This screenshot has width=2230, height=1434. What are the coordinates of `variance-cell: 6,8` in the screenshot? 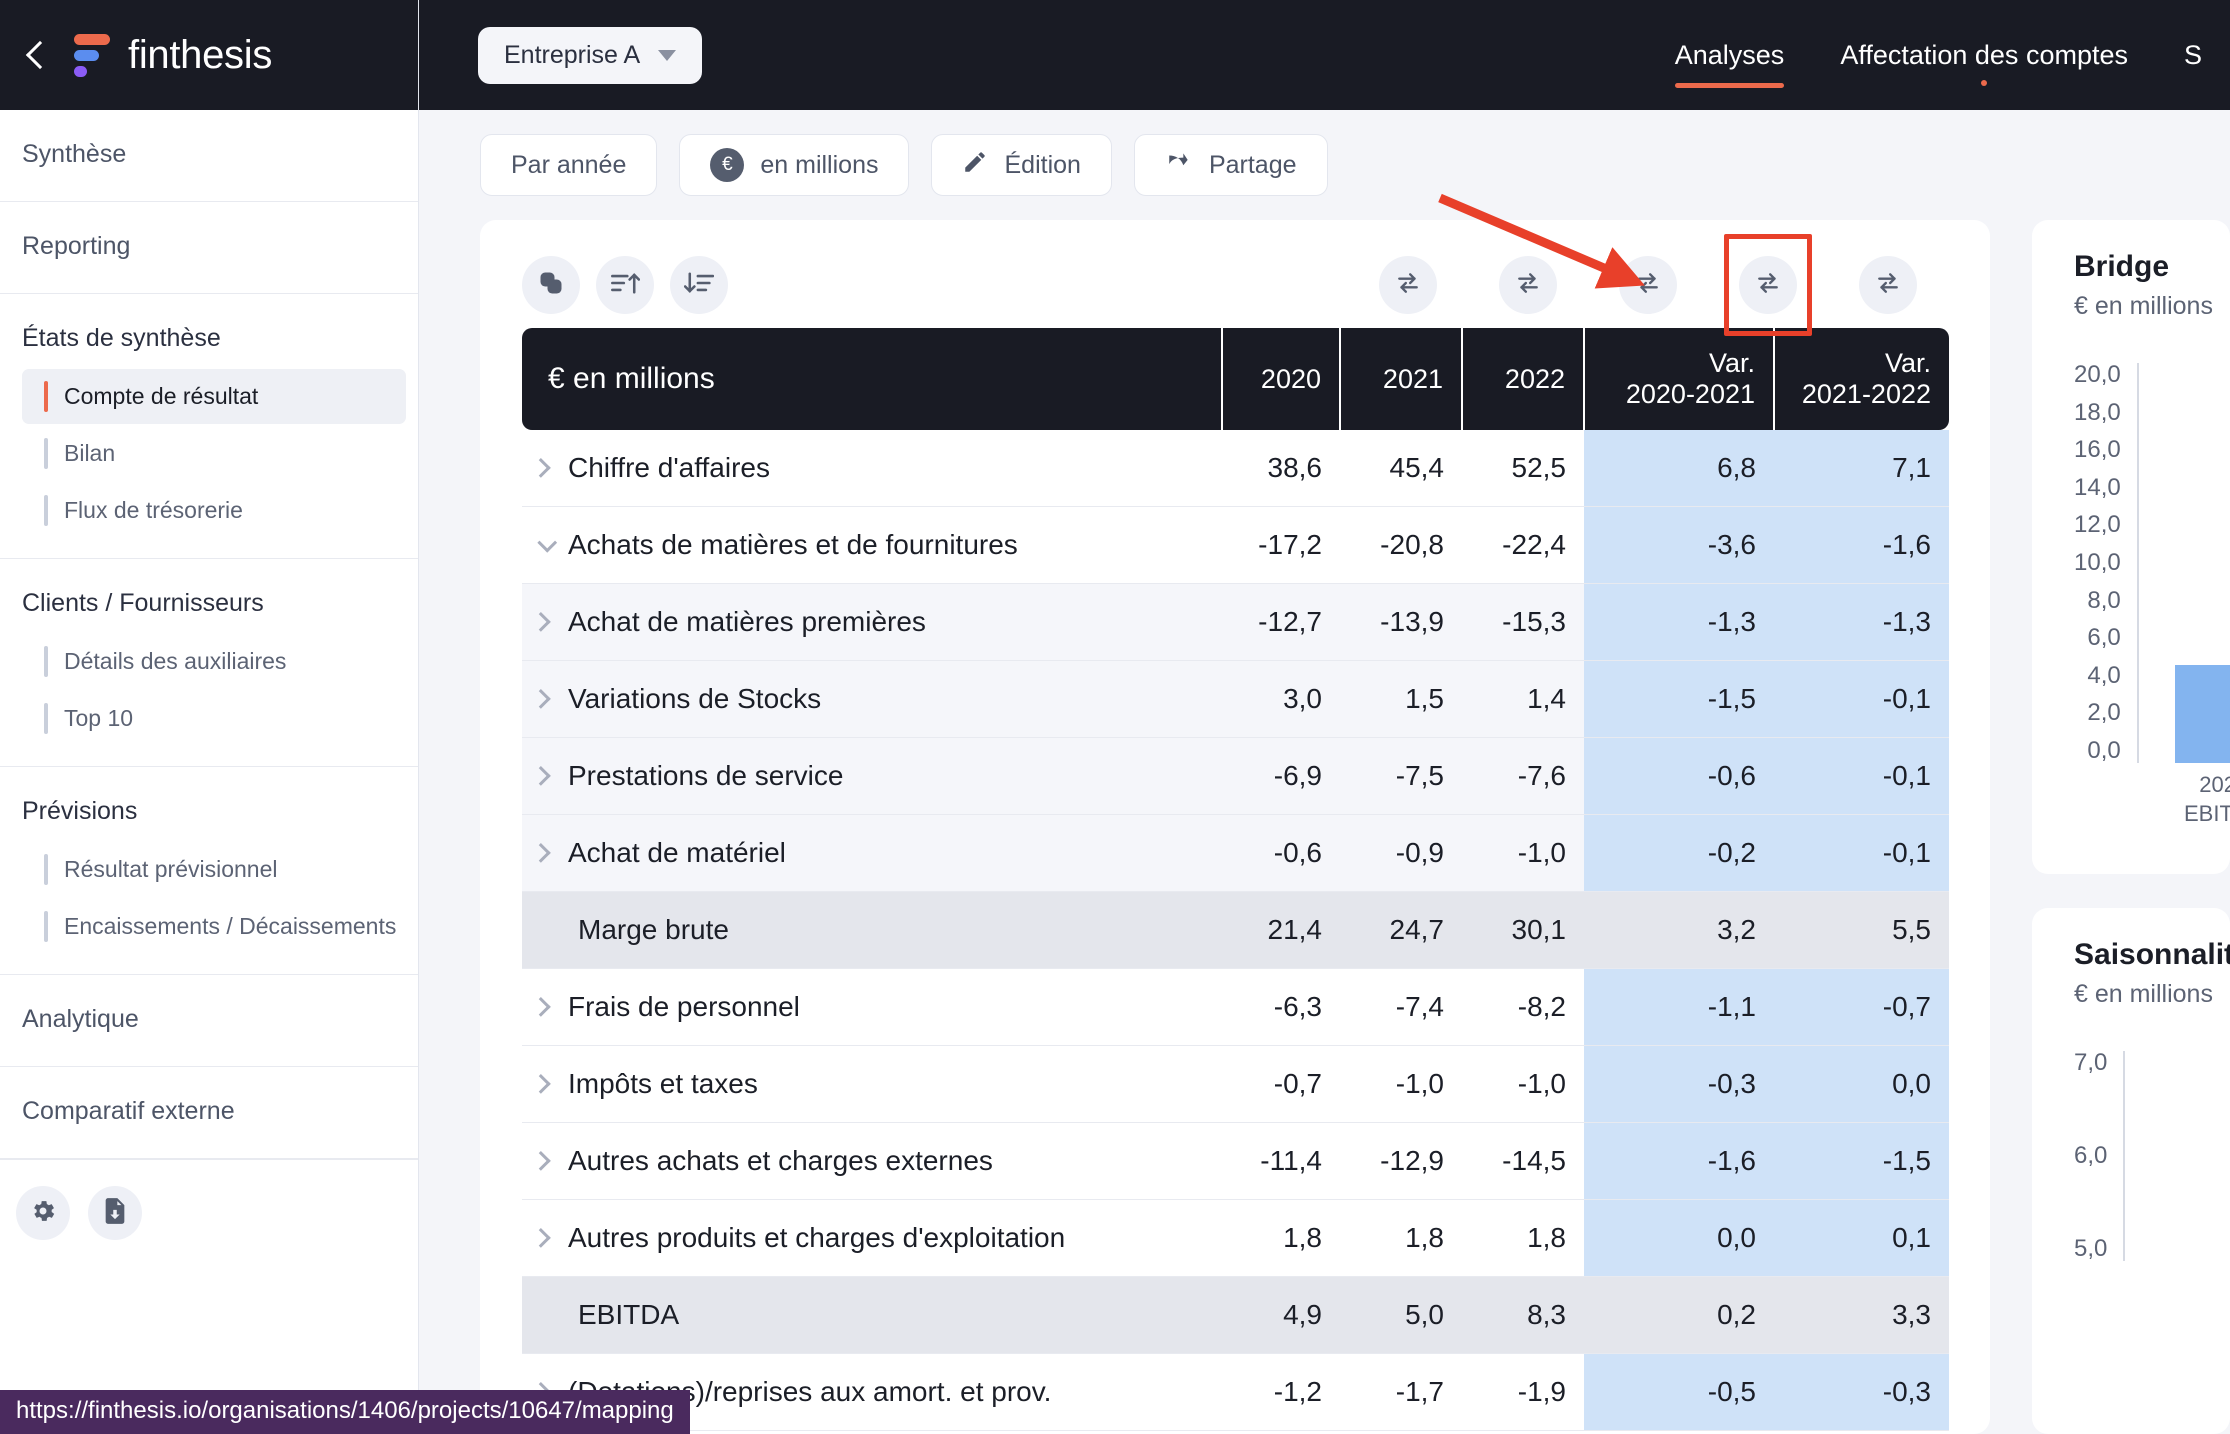 It's located at (1679, 468).